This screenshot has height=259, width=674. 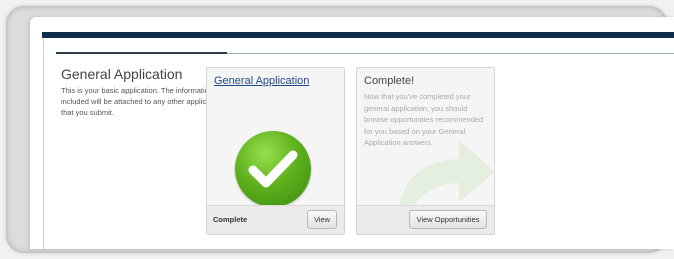 I want to click on section-title: General Application, so click(x=122, y=74).